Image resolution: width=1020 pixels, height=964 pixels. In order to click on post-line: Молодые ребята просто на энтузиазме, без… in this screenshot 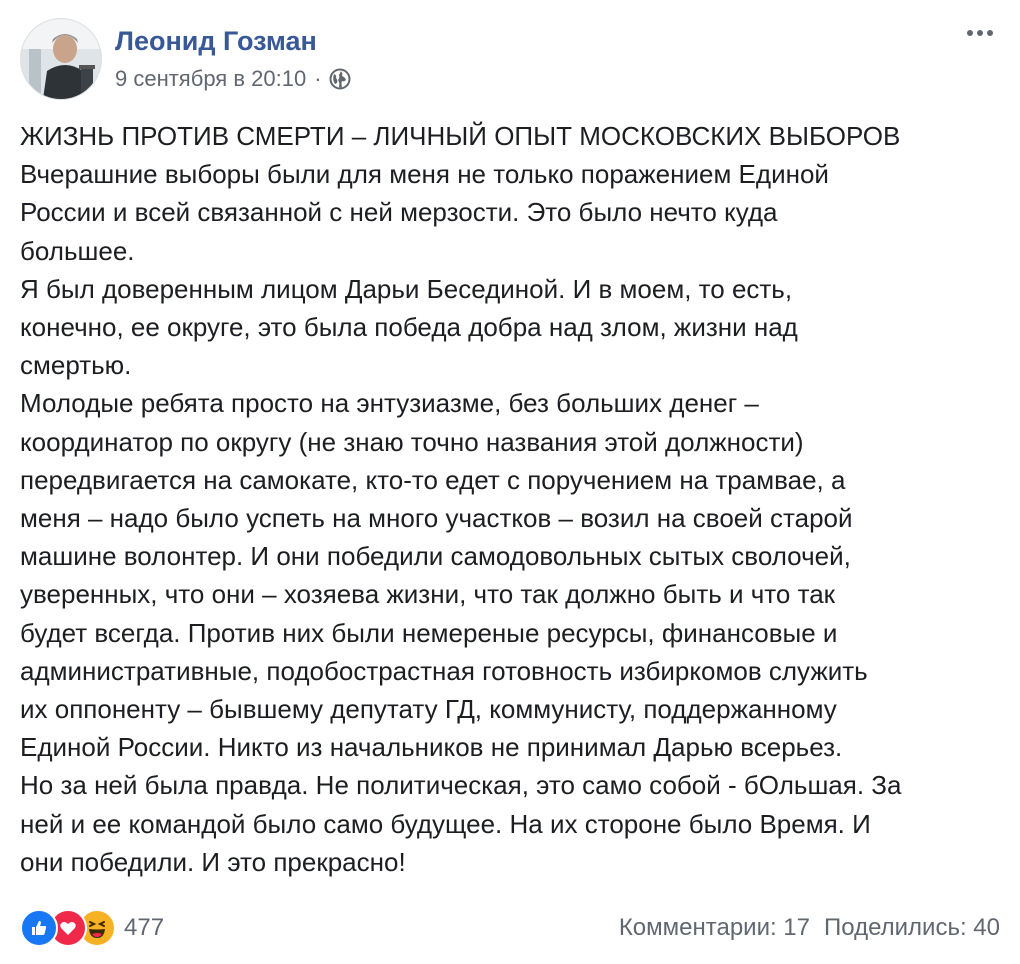, I will do `click(389, 403)`.